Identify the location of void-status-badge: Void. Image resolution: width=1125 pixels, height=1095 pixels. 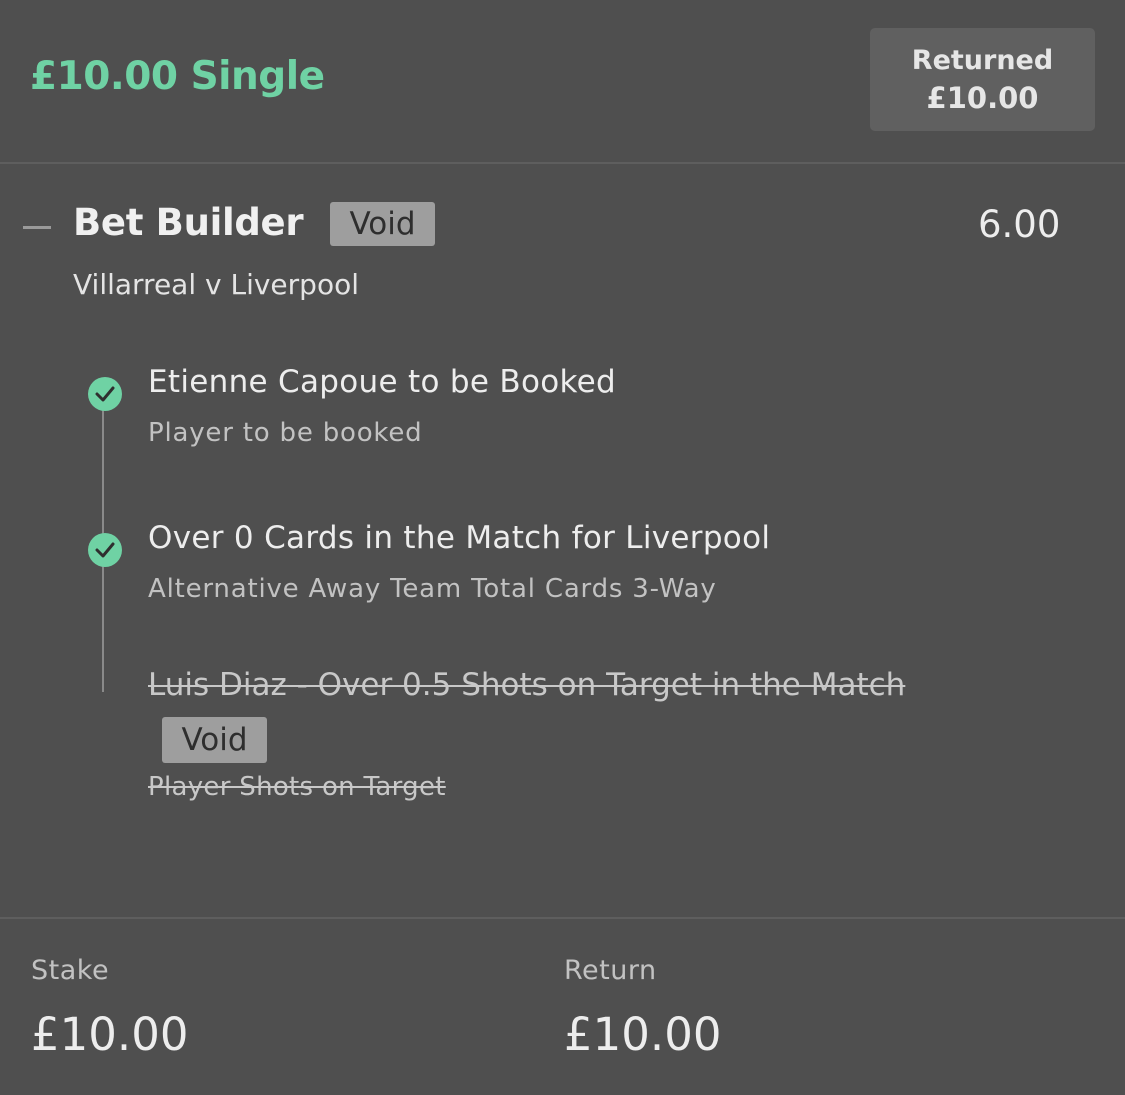
(382, 224).